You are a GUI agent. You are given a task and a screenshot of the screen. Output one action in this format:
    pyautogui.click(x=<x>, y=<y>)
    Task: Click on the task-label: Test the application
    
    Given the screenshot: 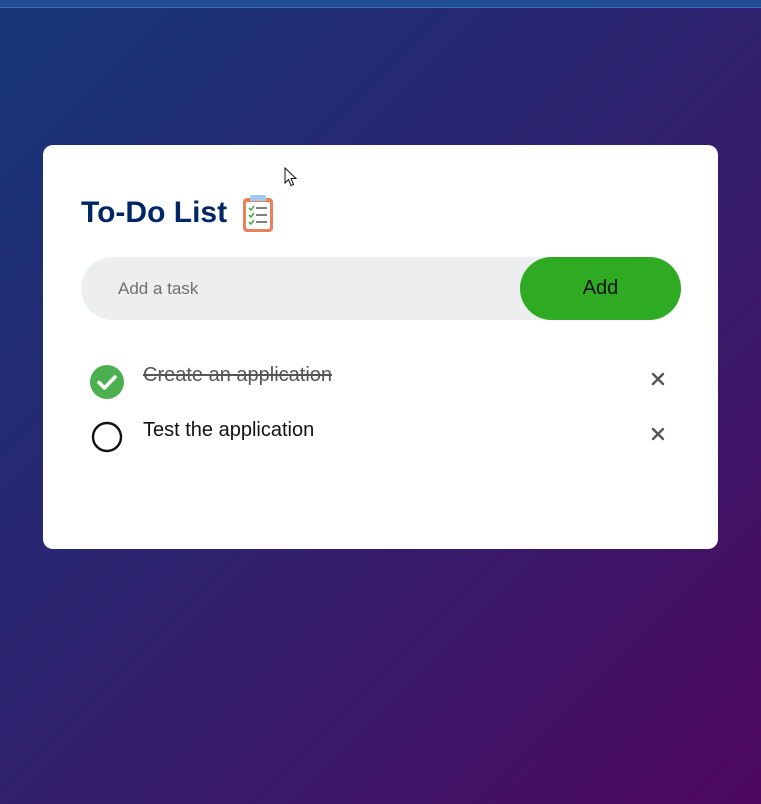 What is the action you would take?
    pyautogui.click(x=229, y=430)
    